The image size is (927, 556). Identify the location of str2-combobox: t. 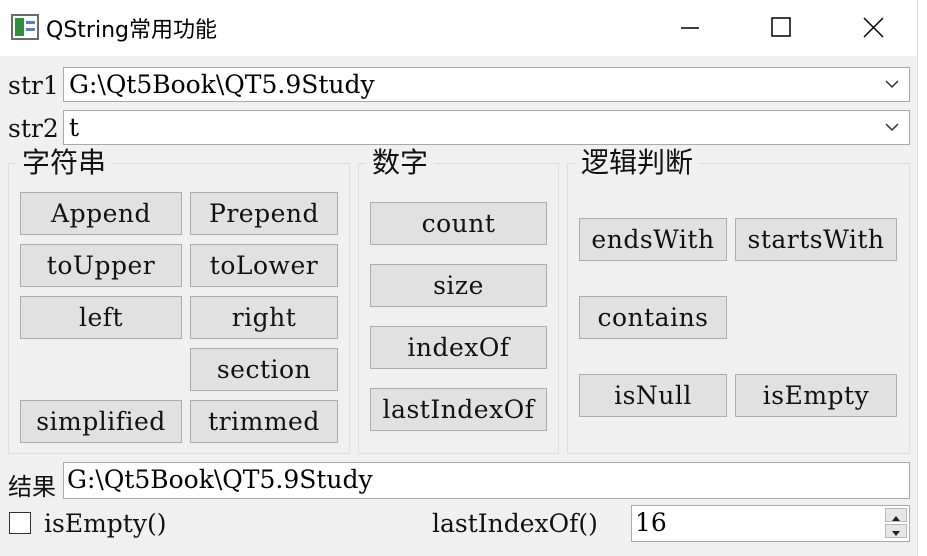
(486, 127).